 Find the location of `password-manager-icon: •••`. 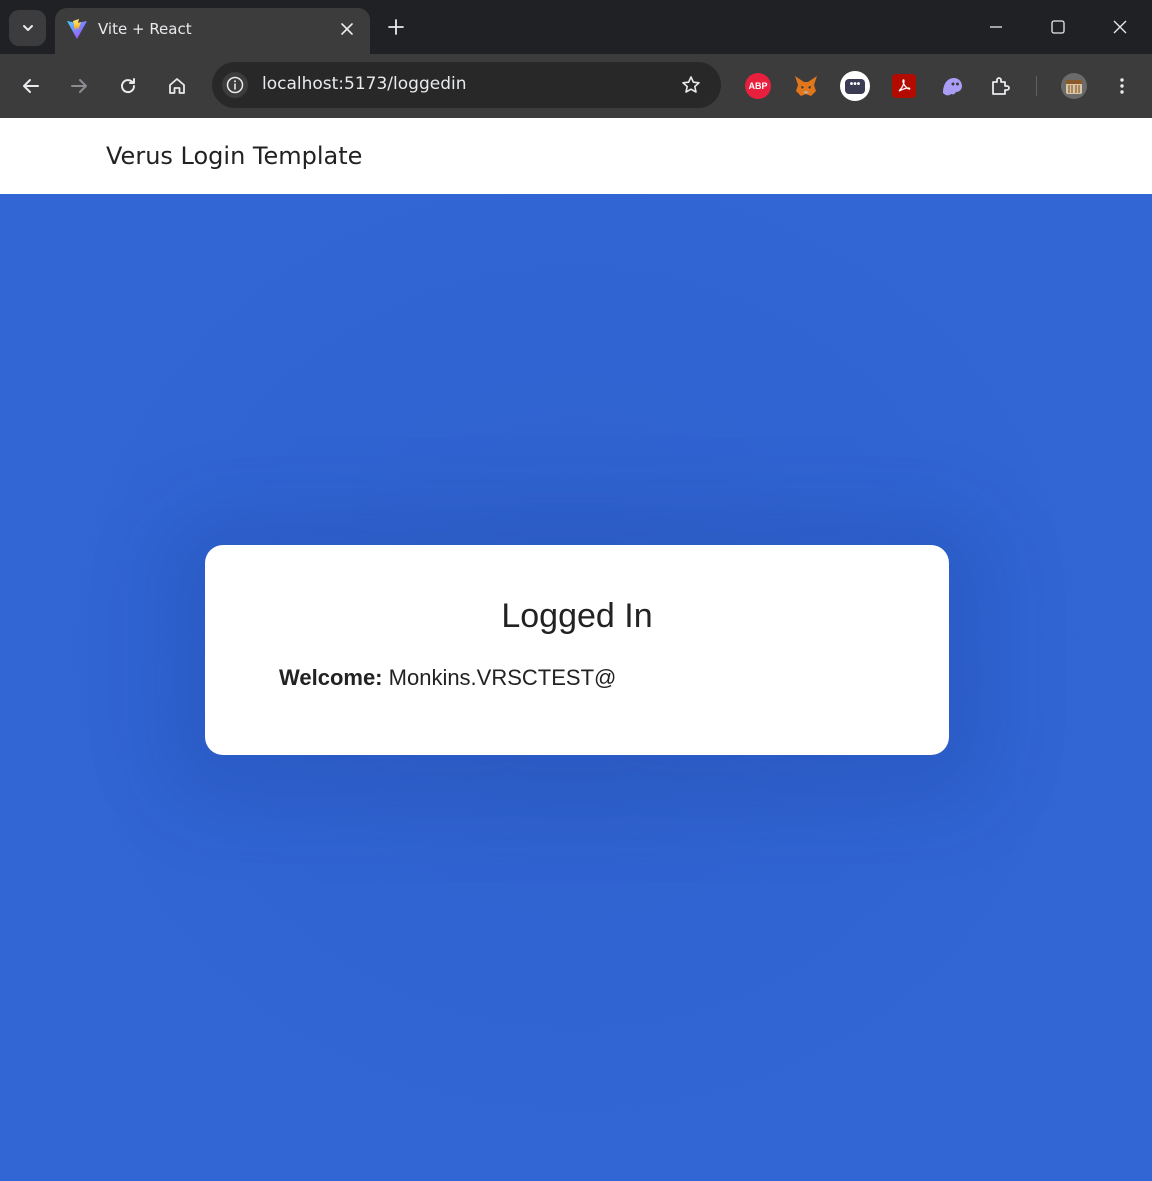

password-manager-icon: ••• is located at coordinates (855, 86).